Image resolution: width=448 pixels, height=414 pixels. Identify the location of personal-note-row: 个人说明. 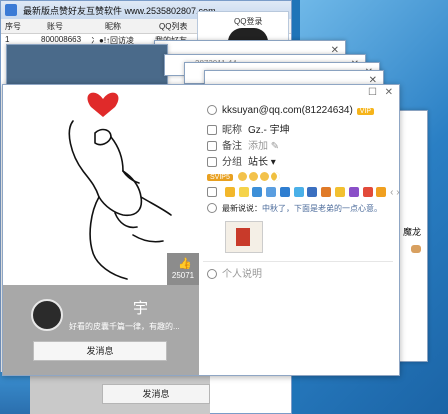
(234, 272).